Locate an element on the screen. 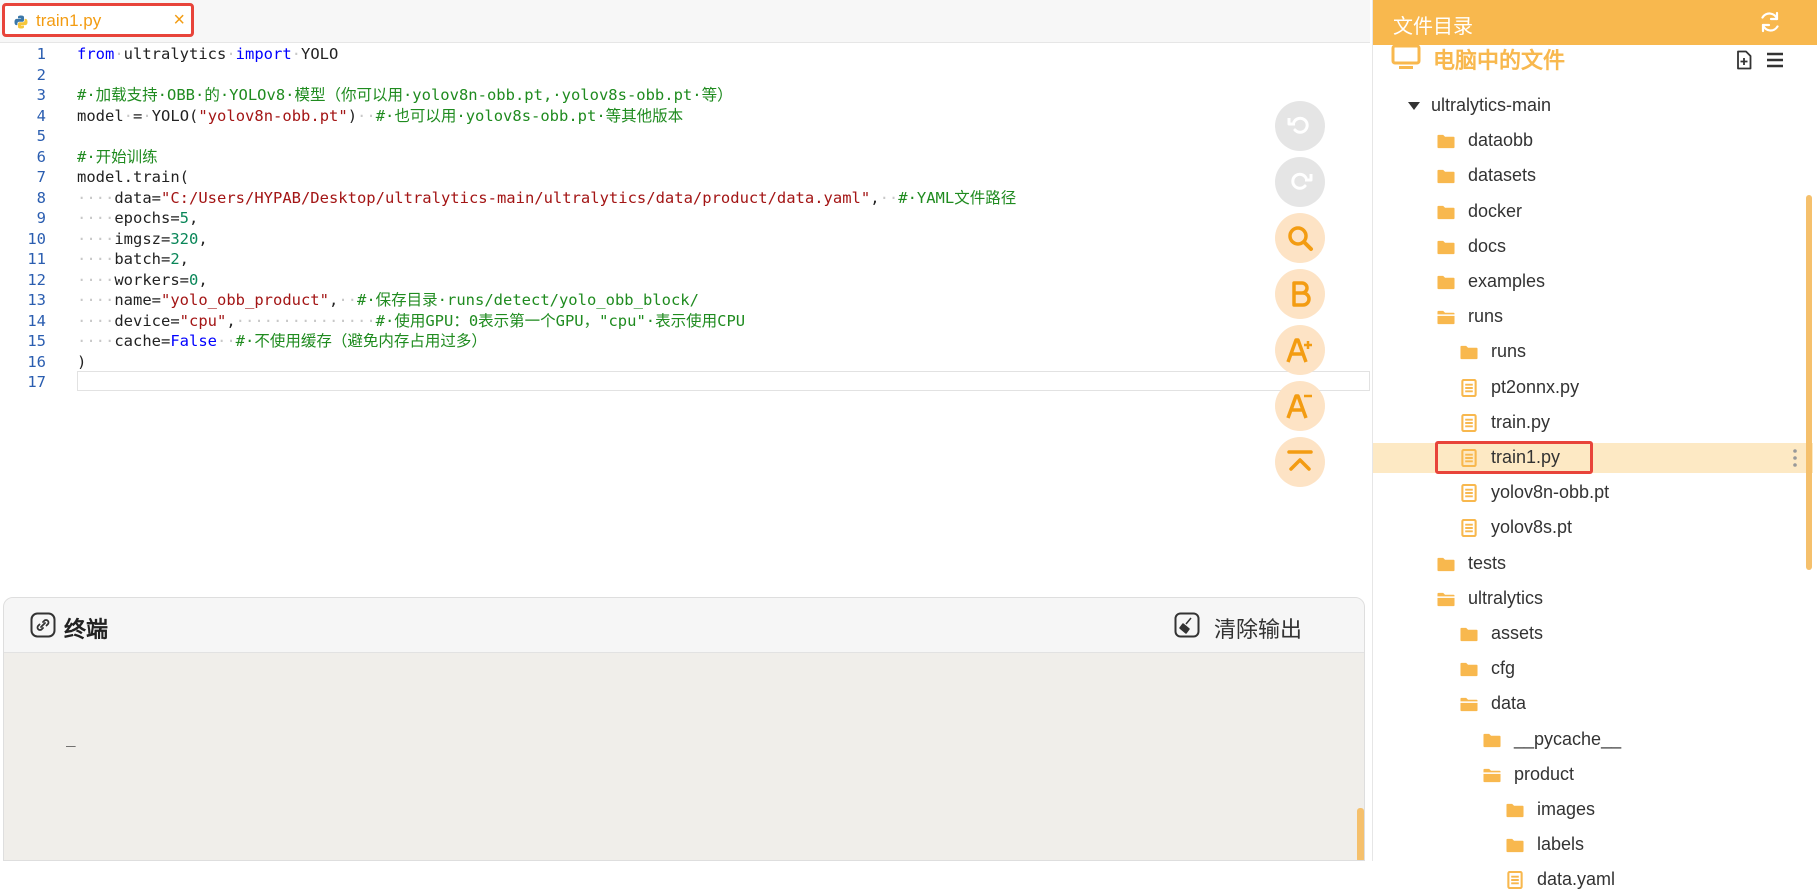 The height and width of the screenshot is (895, 1817). bold-button is located at coordinates (1300, 294).